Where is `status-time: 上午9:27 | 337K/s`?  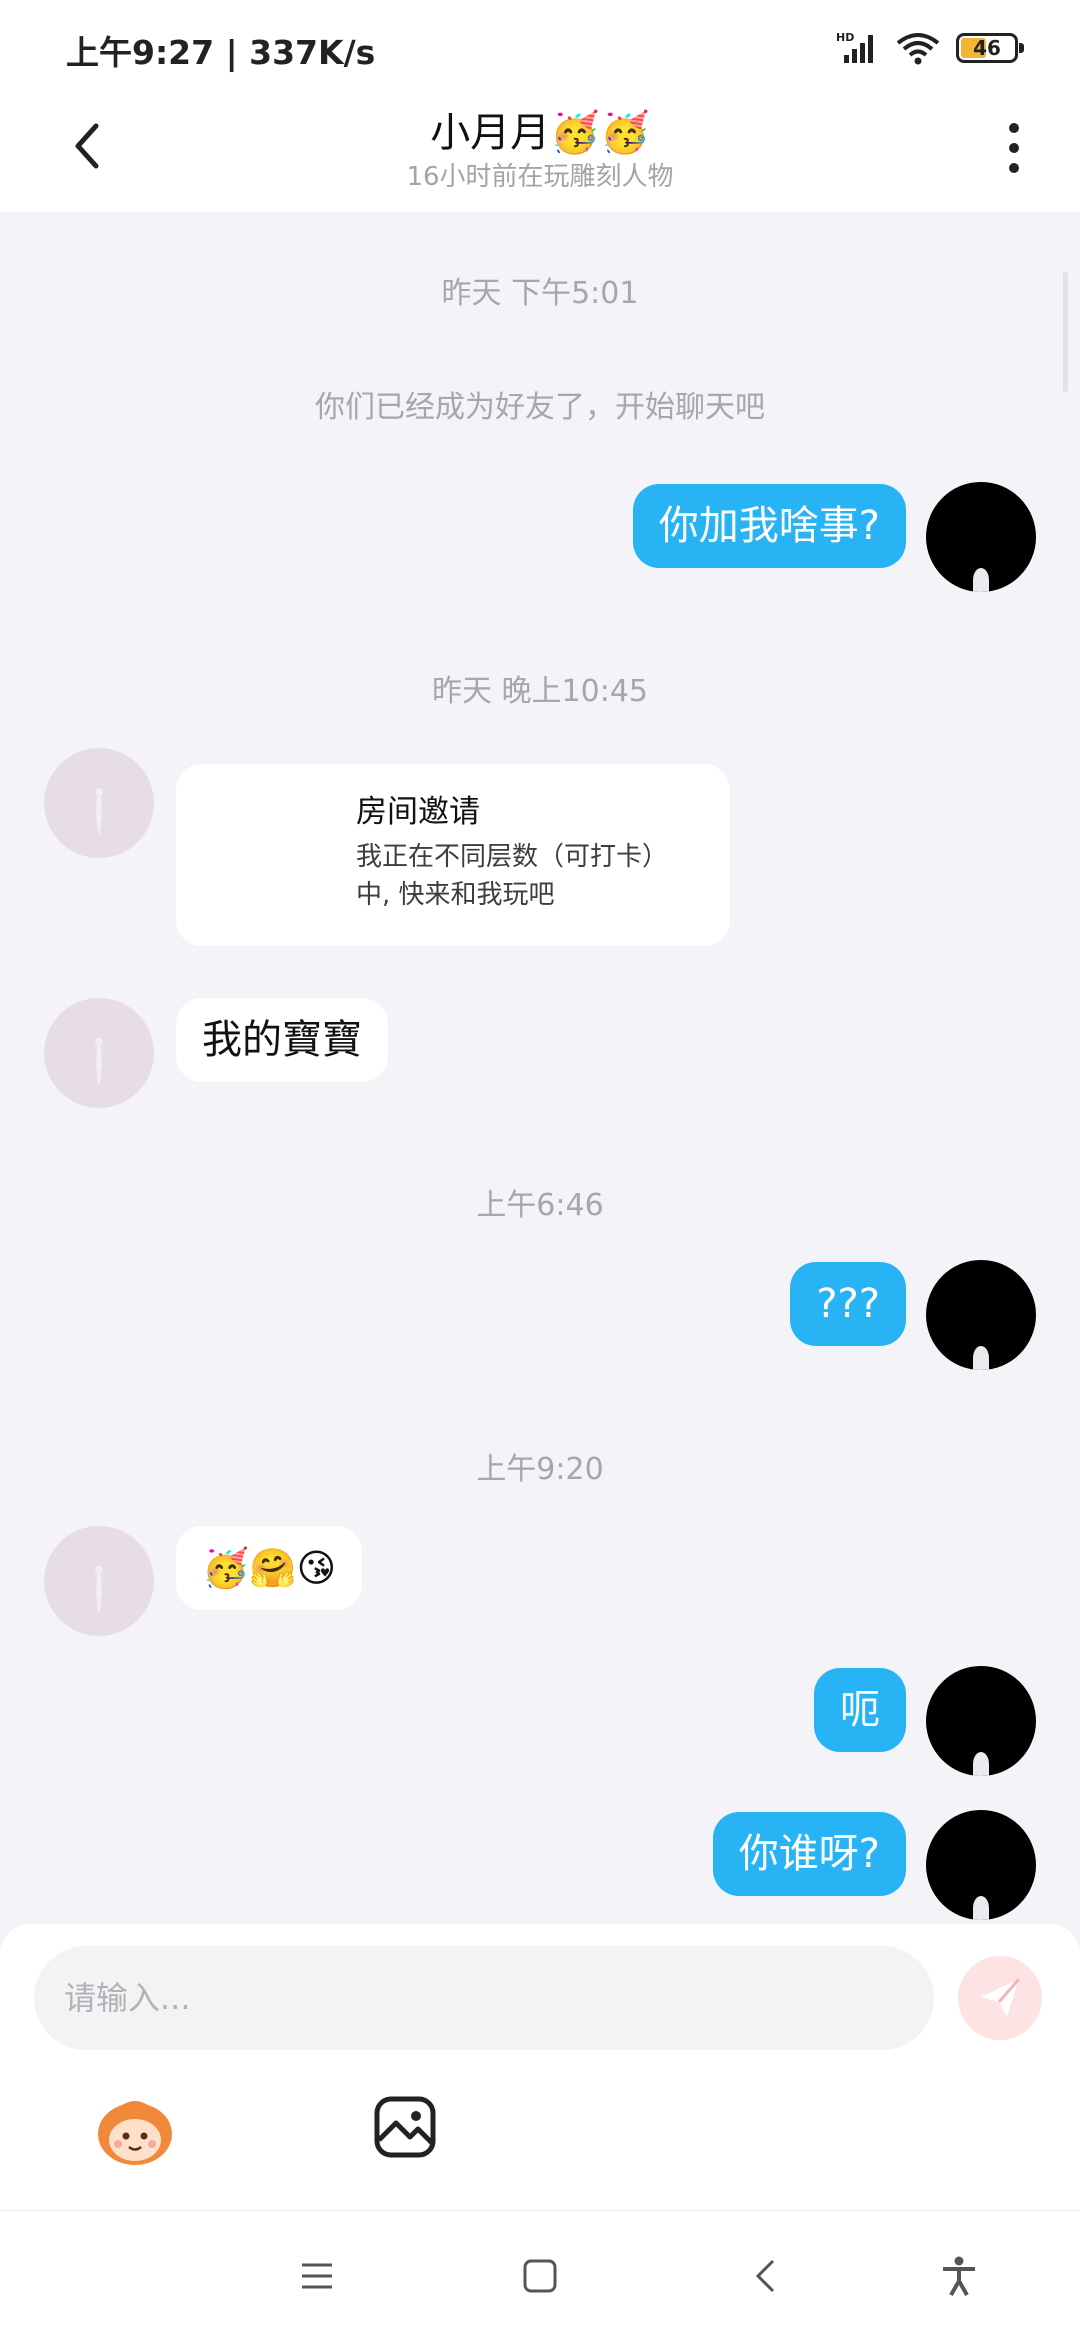 status-time: 上午9:27 | 337K/s is located at coordinates (221, 52).